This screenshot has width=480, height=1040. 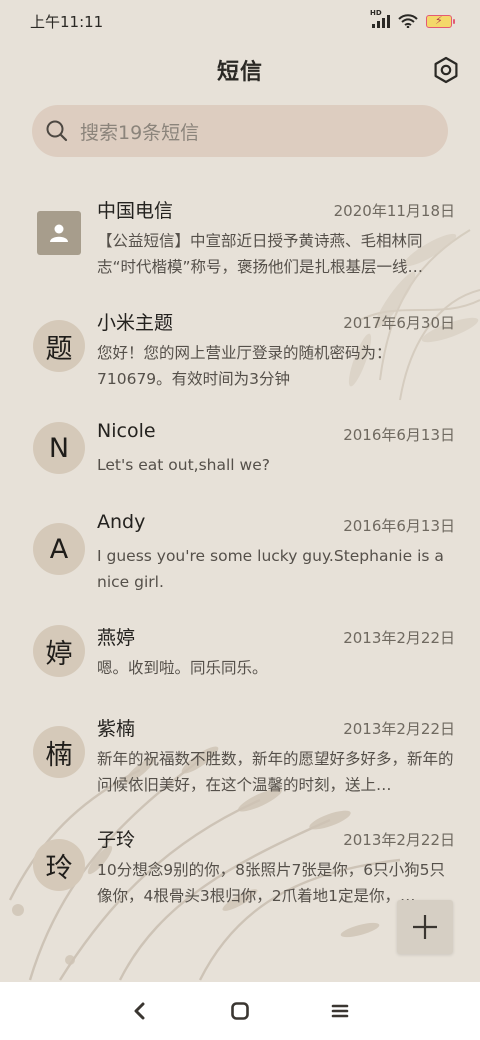 What do you see at coordinates (126, 431) in the screenshot?
I see `sender-name: Nicole` at bounding box center [126, 431].